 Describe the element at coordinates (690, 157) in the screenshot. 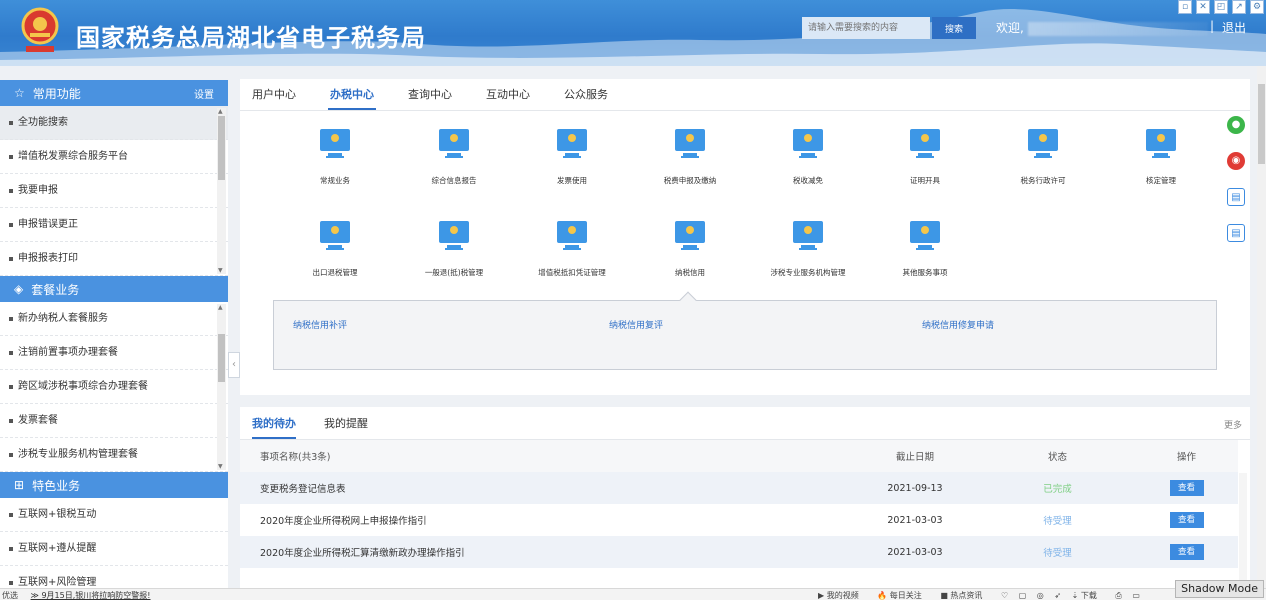

I see `function-declare-pay: 税费申报及缴纳` at that location.